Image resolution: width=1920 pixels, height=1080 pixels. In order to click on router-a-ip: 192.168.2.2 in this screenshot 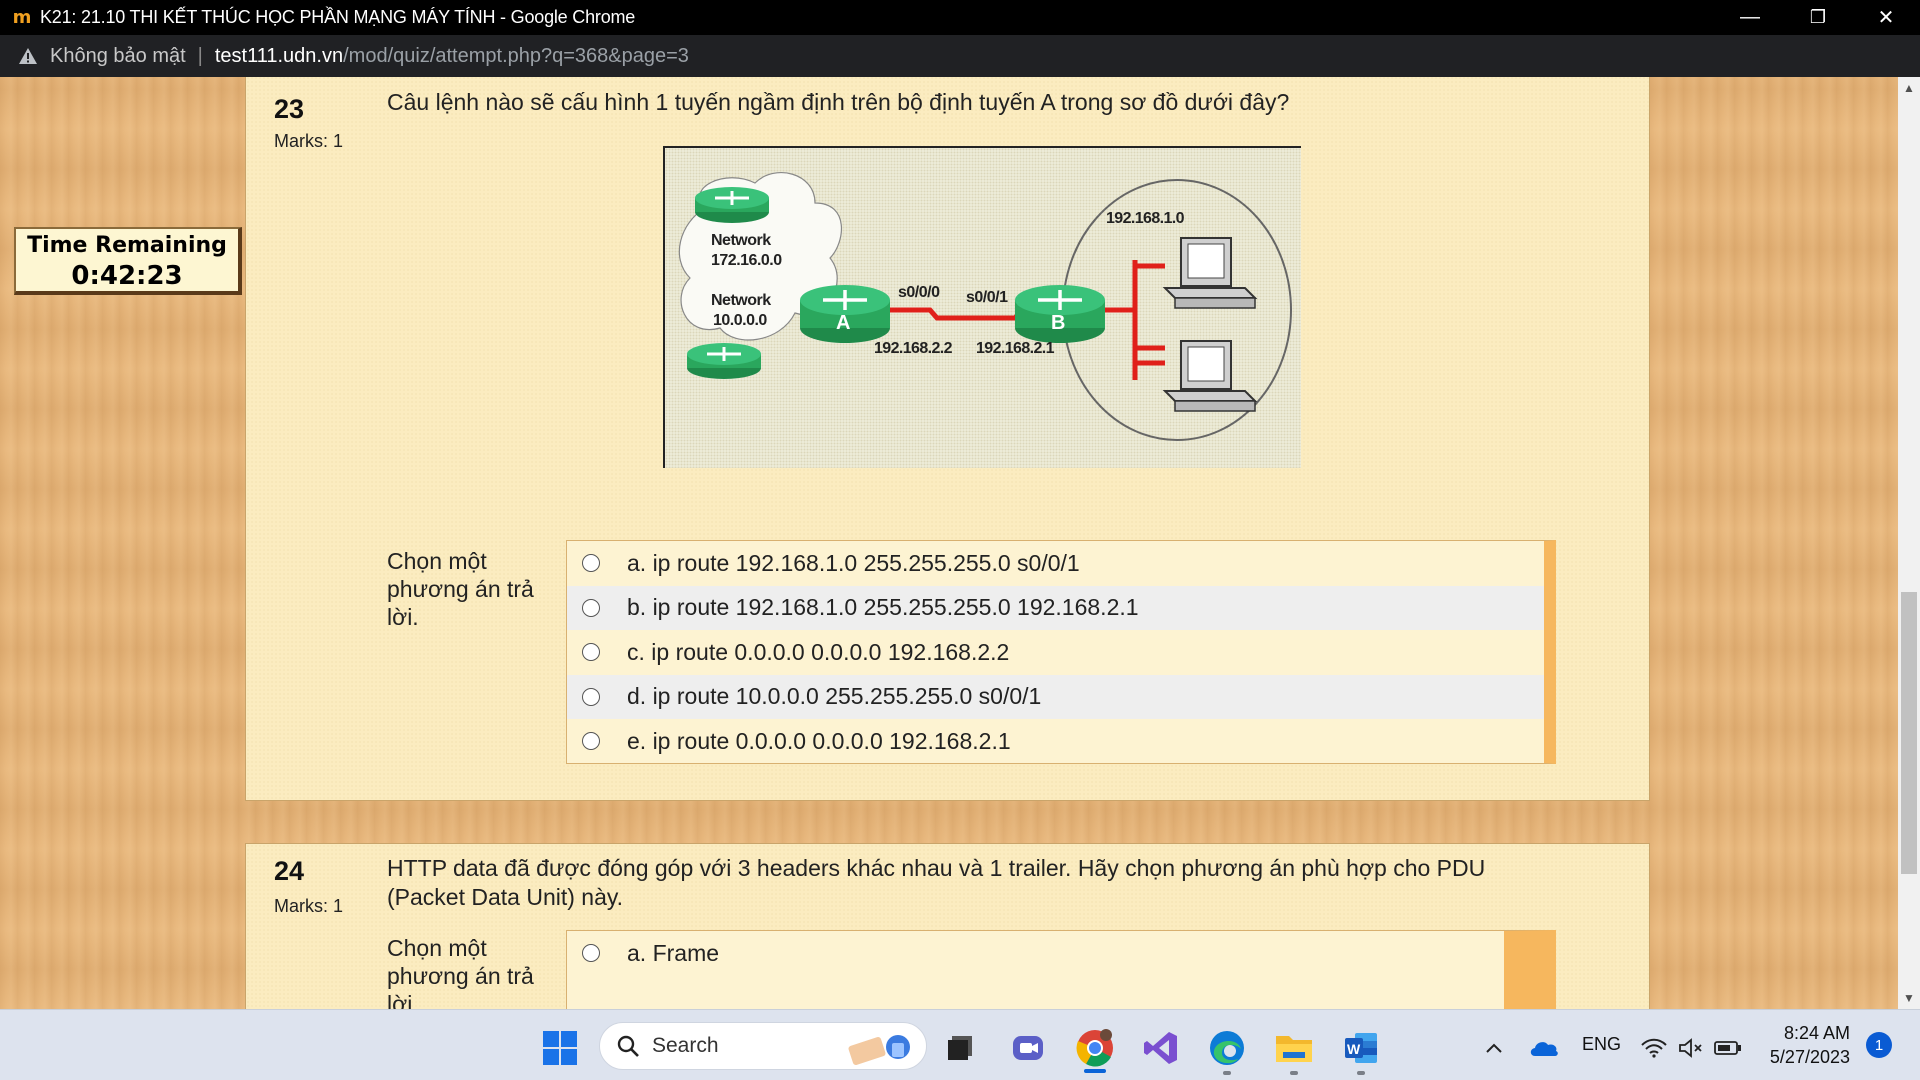, I will do `click(913, 348)`.